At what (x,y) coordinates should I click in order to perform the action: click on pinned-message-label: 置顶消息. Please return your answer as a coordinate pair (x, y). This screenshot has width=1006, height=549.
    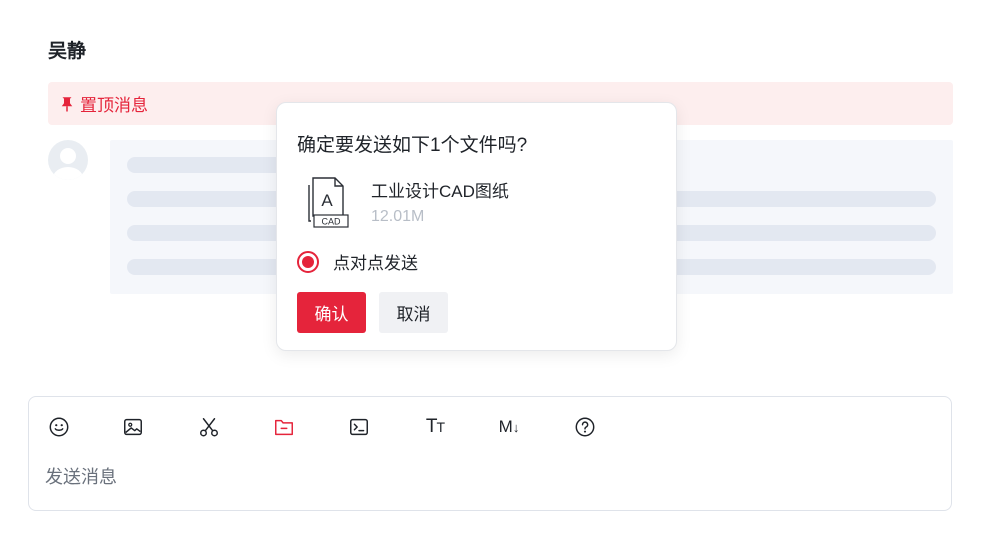
    Looking at the image, I should click on (114, 105).